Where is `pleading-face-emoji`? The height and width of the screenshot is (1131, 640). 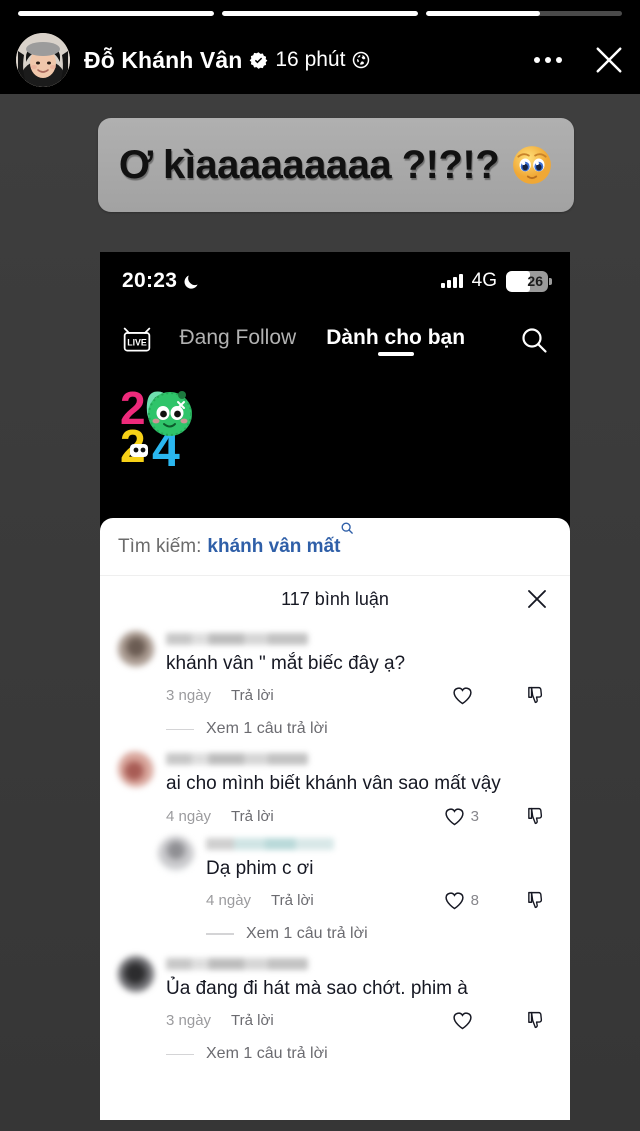
pleading-face-emoji is located at coordinates (532, 165).